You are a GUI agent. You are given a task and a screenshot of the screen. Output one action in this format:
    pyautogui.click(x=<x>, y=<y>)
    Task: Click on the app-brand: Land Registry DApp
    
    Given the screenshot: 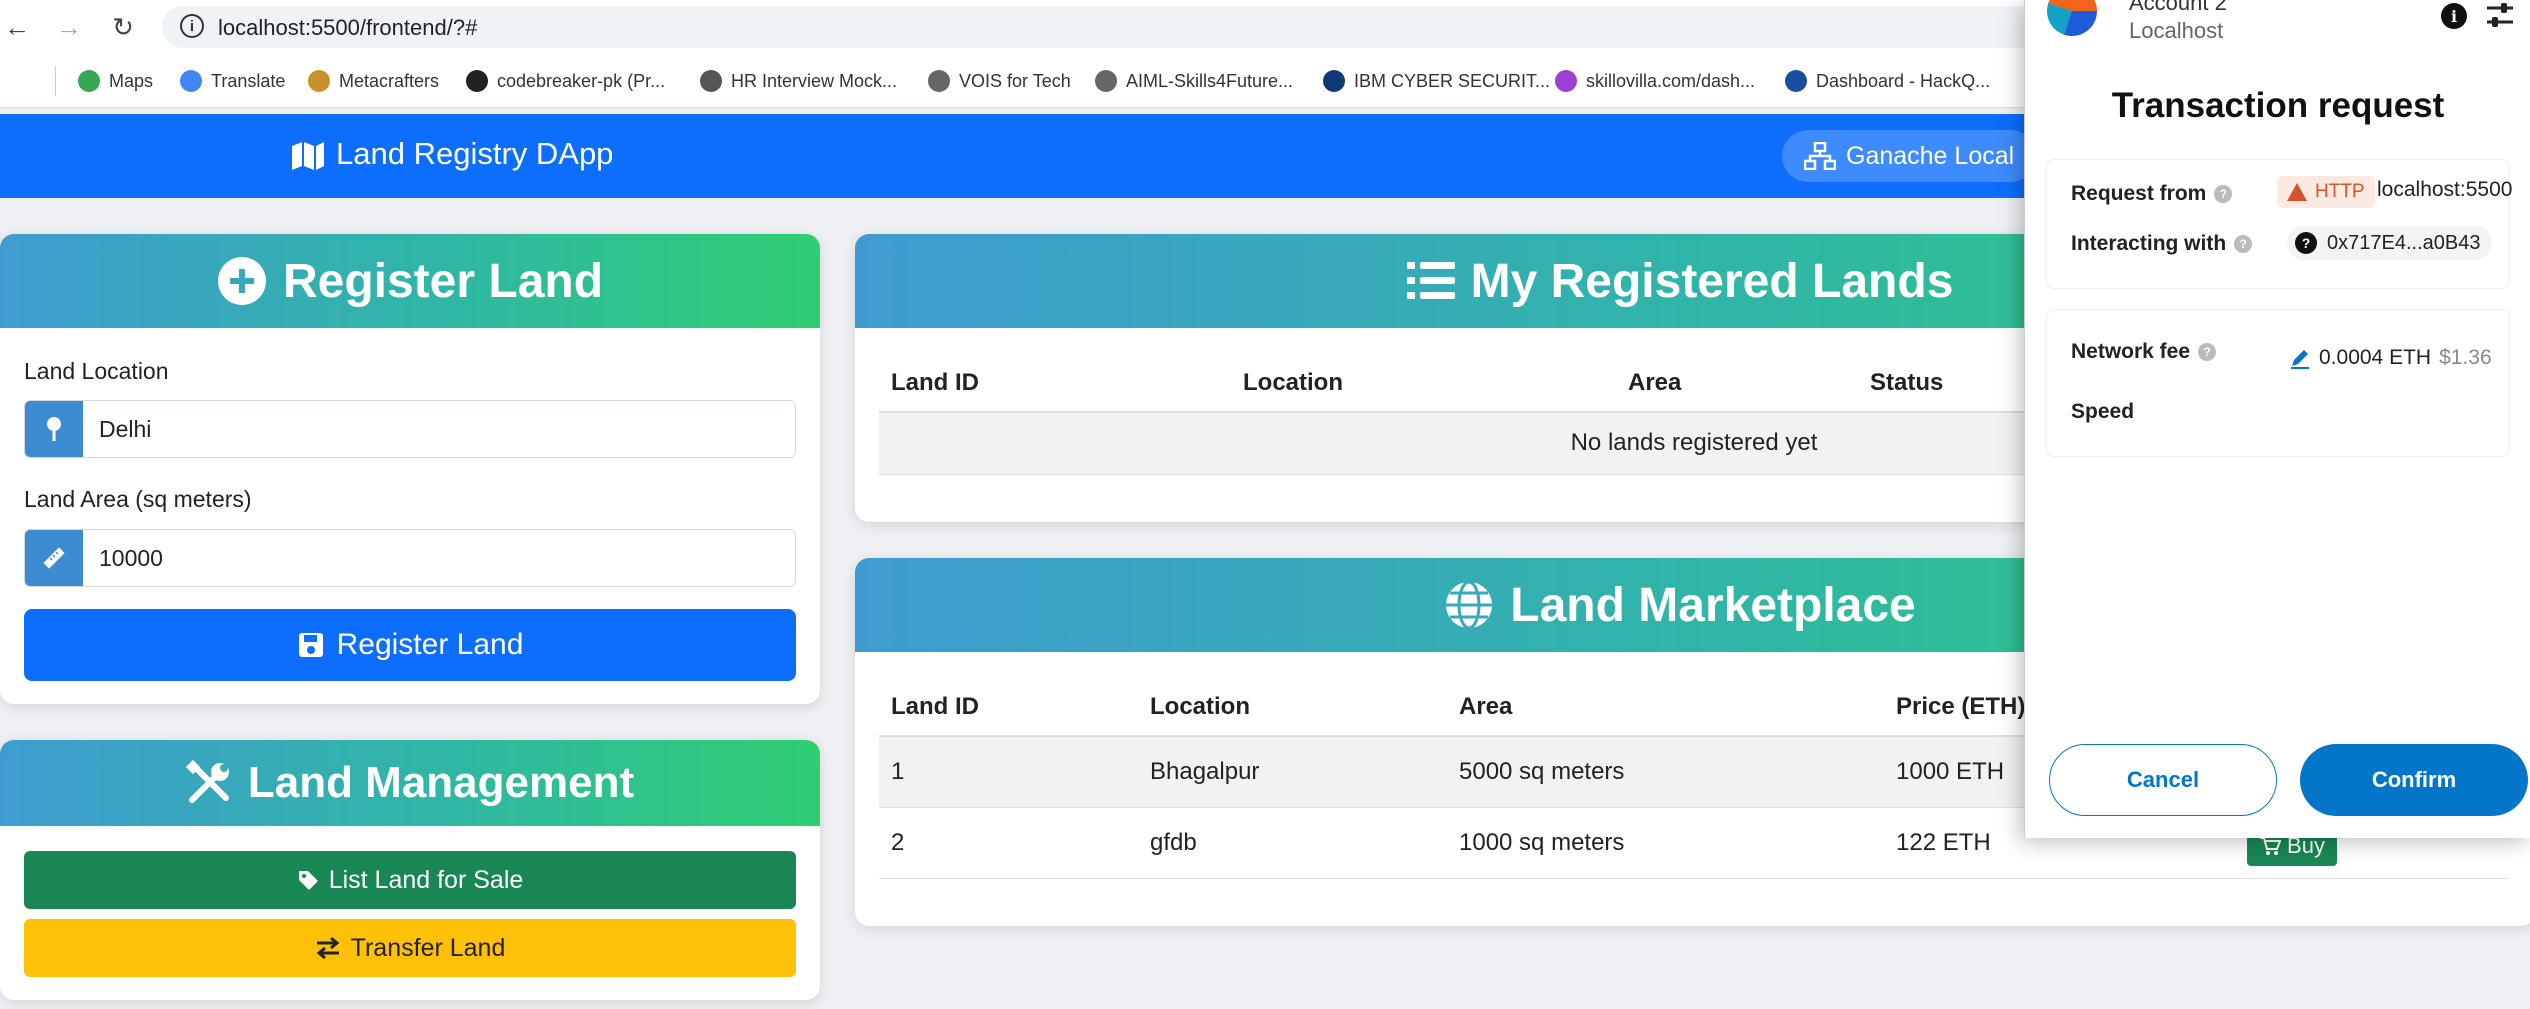 What is the action you would take?
    pyautogui.click(x=451, y=154)
    